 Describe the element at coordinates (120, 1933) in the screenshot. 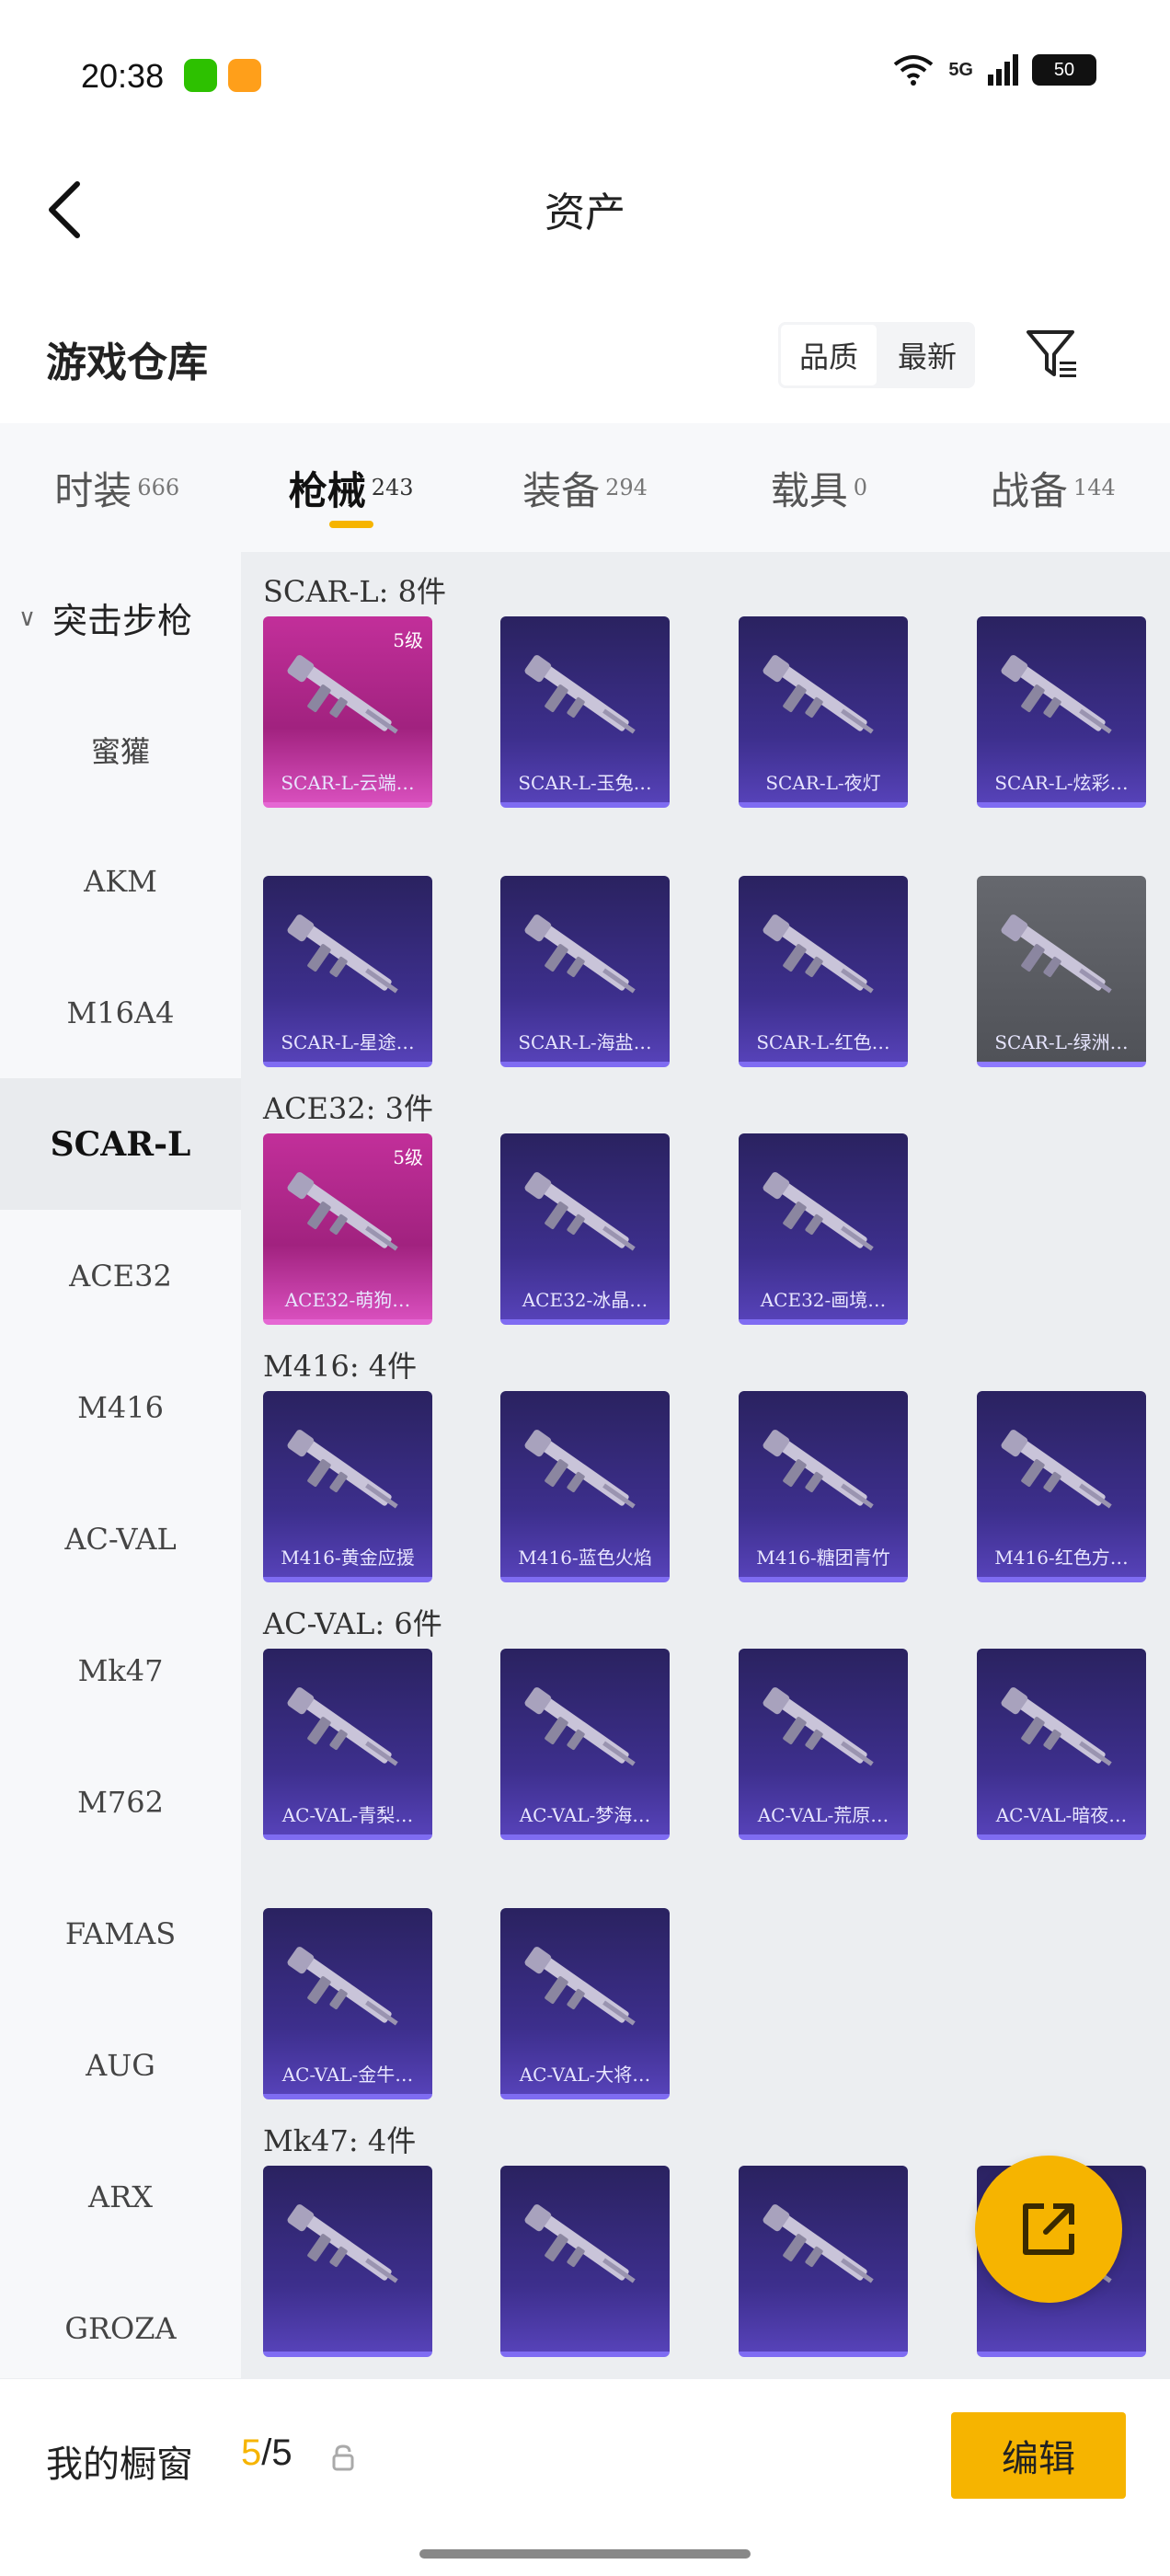

I see `sidebar-item-famas: FAMAS` at that location.